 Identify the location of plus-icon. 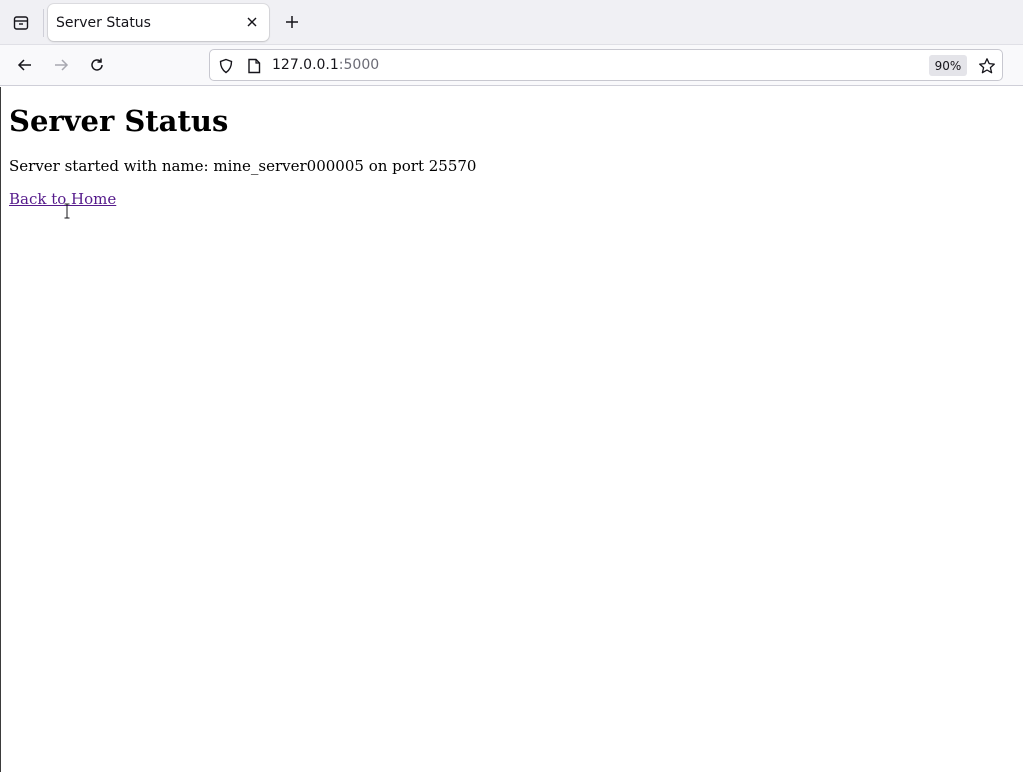
(292, 22).